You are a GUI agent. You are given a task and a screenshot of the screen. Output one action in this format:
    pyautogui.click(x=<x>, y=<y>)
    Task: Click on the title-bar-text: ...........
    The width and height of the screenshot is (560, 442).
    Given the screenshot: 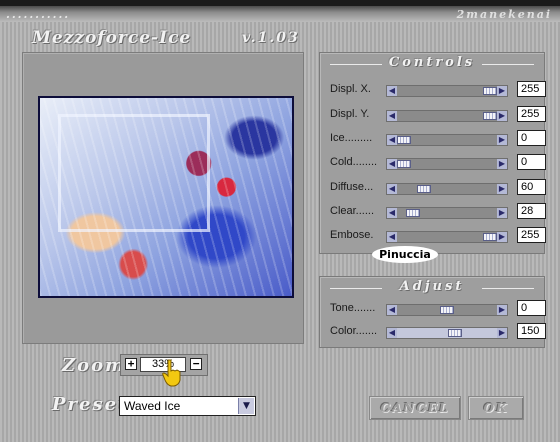 What is the action you would take?
    pyautogui.click(x=38, y=14)
    